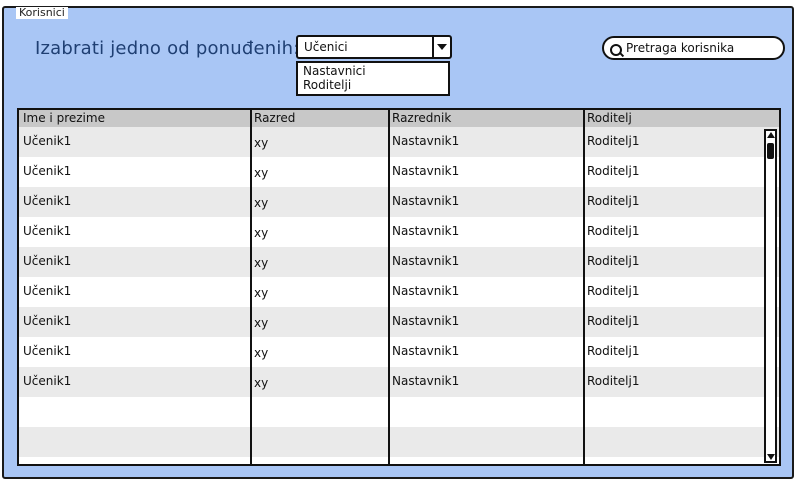  I want to click on table-header: Ime i prezime Razred Razrednik Roditelj, so click(399, 118).